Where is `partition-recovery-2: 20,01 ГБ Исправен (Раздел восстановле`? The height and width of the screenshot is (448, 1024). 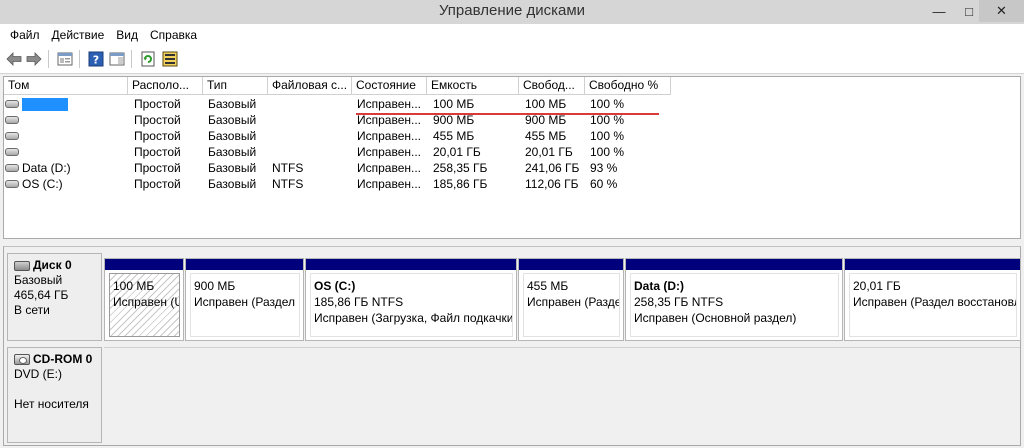
partition-recovery-2: 20,01 ГБ Исправен (Раздел восстановле is located at coordinates (932, 299).